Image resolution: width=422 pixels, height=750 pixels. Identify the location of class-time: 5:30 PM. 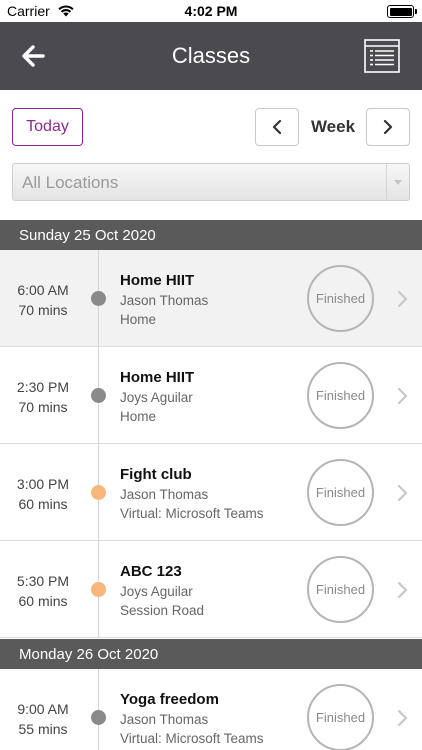
(43, 581).